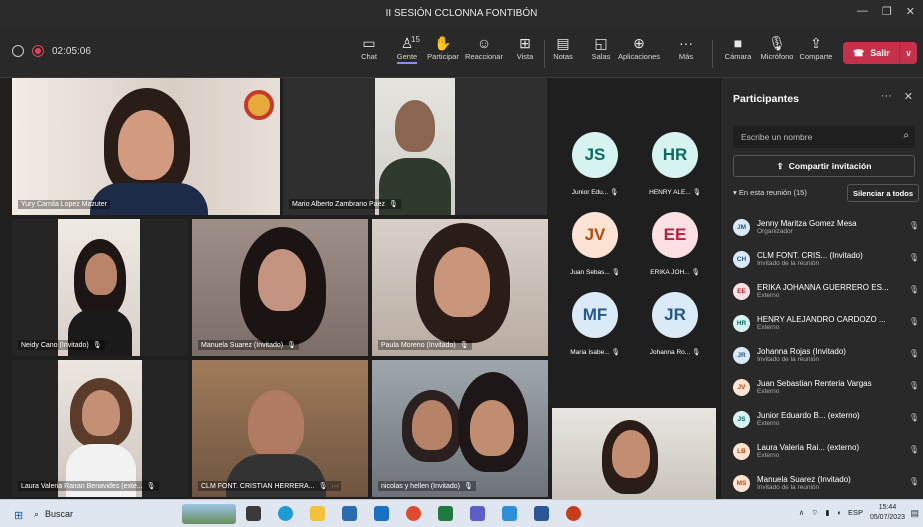 The width and height of the screenshot is (923, 527). Describe the element at coordinates (573, 513) in the screenshot. I see `powerpoint-icon` at that location.